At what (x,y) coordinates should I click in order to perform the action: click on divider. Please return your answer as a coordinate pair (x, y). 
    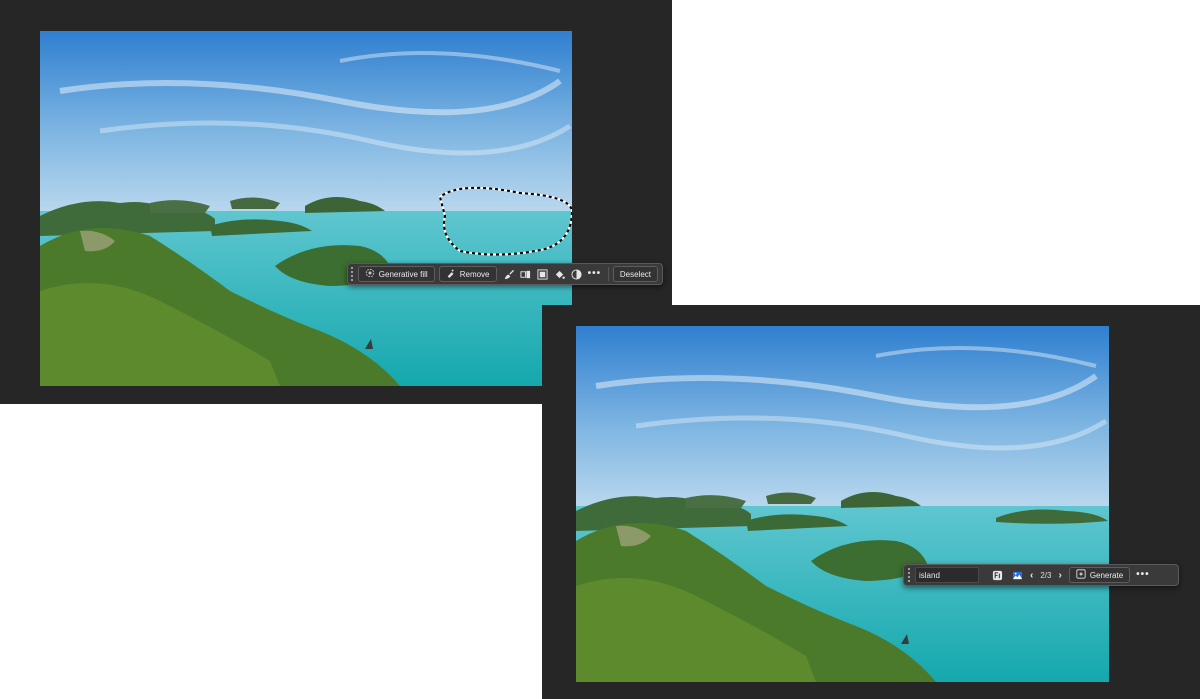
    Looking at the image, I should click on (608, 274).